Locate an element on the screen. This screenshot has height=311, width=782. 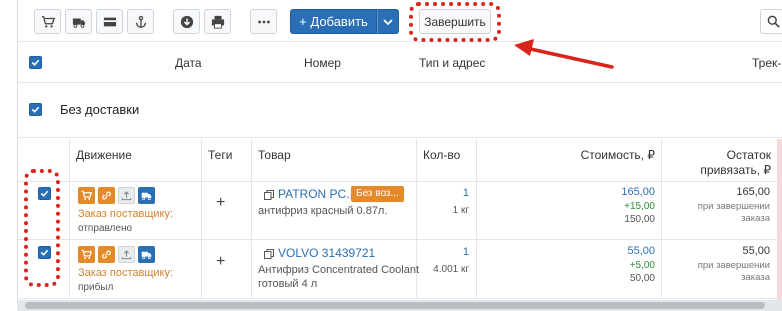
cost-markup: +15,00 is located at coordinates (639, 206).